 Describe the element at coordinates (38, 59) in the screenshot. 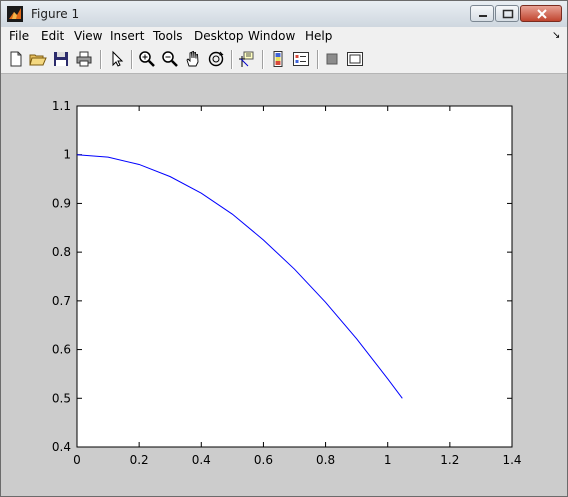

I see `open-file-icon` at that location.